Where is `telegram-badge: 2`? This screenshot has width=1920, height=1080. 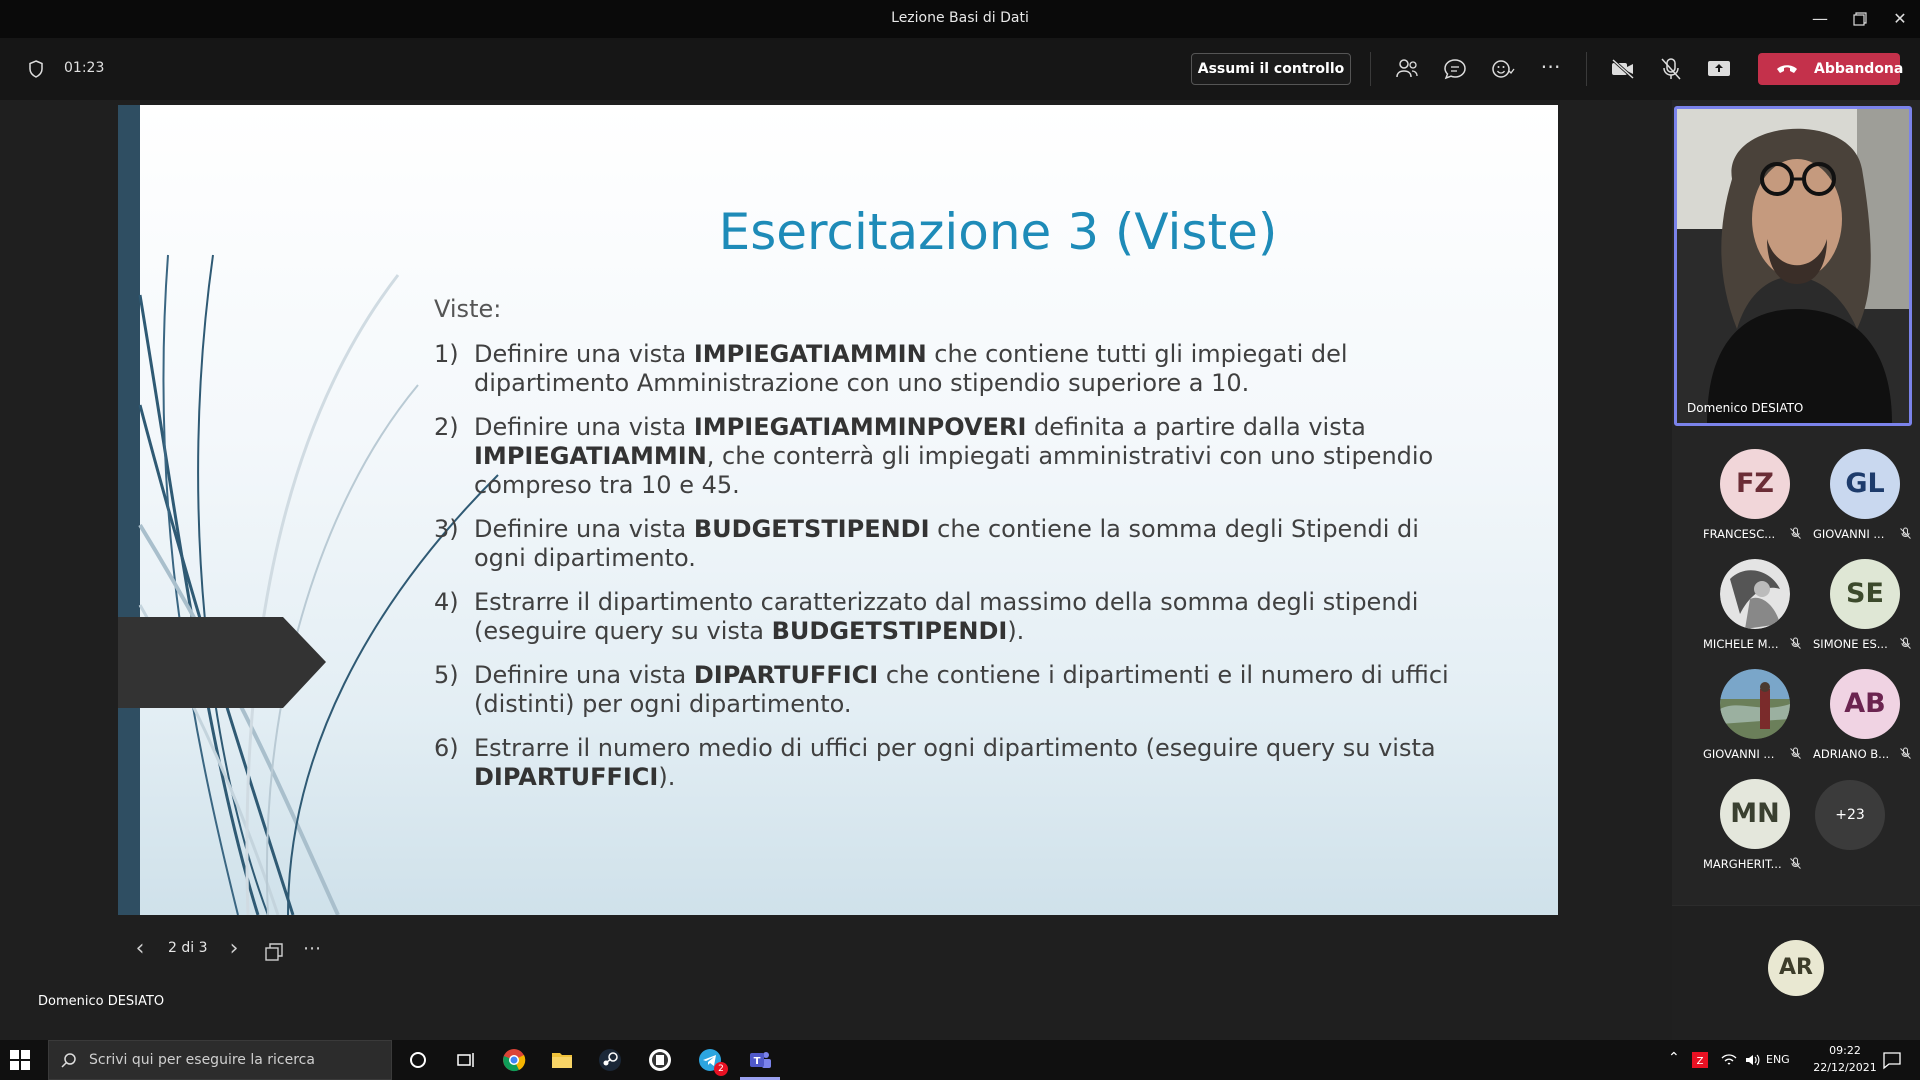 telegram-badge: 2 is located at coordinates (721, 1069).